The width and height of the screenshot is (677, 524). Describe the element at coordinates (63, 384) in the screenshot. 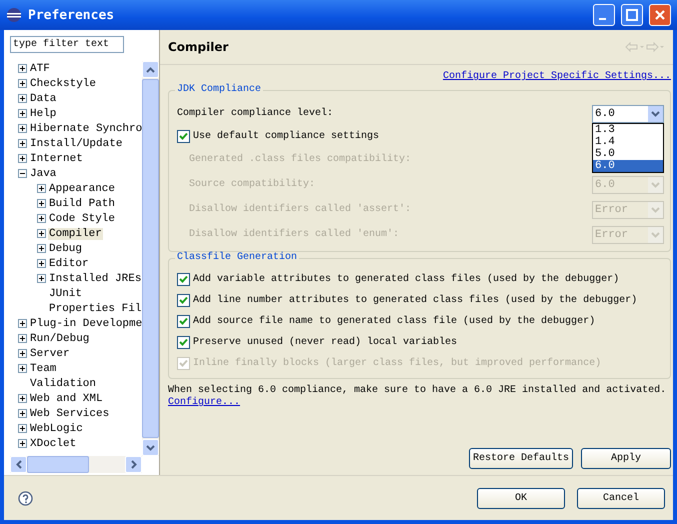

I see `tree-item: Validation` at that location.